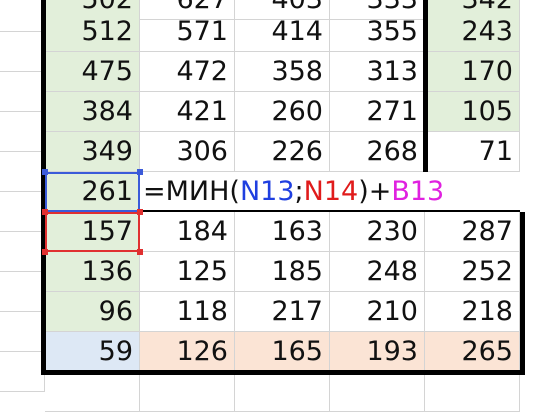 The width and height of the screenshot is (533, 412). What do you see at coordinates (377, 312) in the screenshot?
I see `cell: 210` at bounding box center [377, 312].